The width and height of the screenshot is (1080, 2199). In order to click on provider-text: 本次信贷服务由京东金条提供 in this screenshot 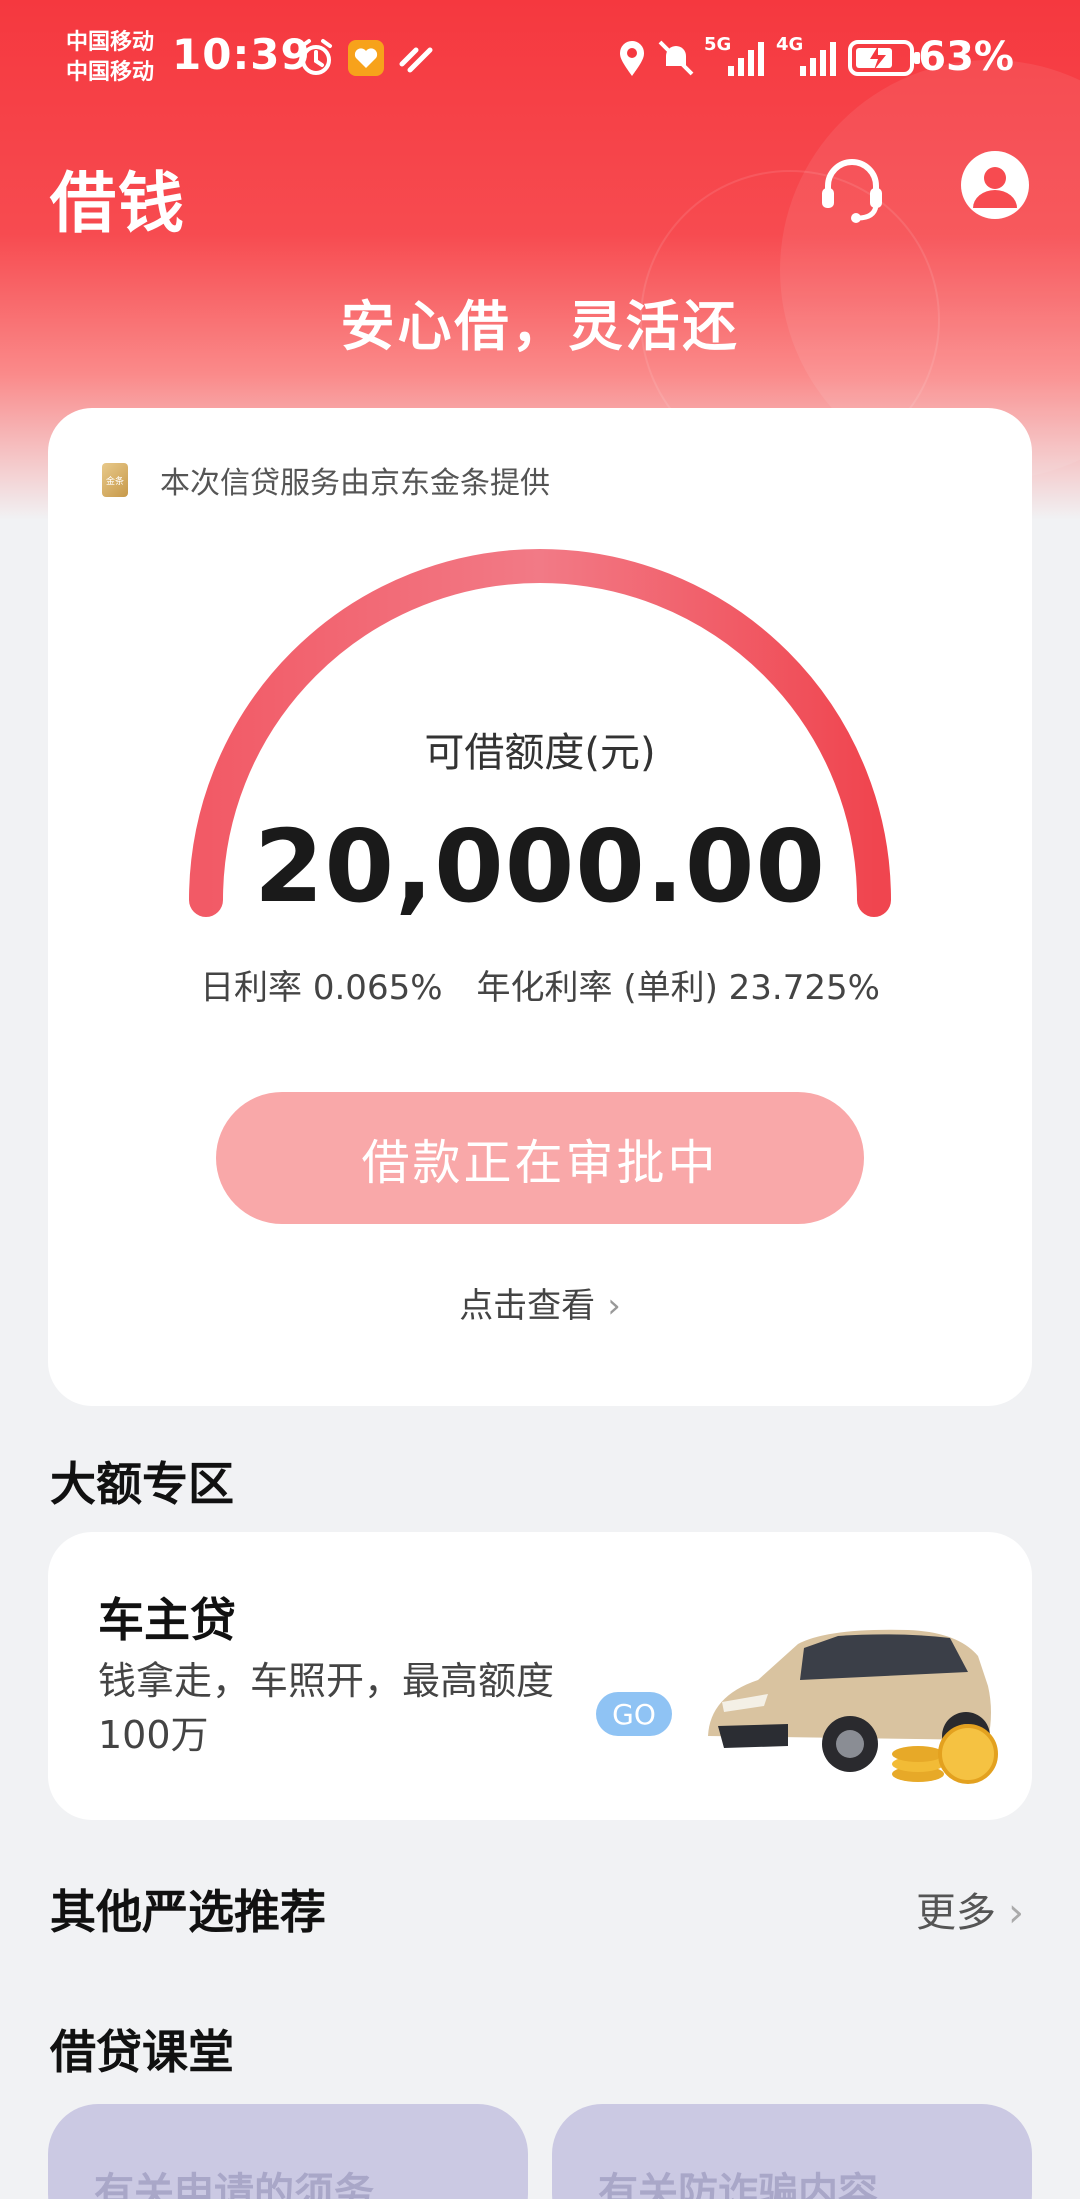, I will do `click(355, 483)`.